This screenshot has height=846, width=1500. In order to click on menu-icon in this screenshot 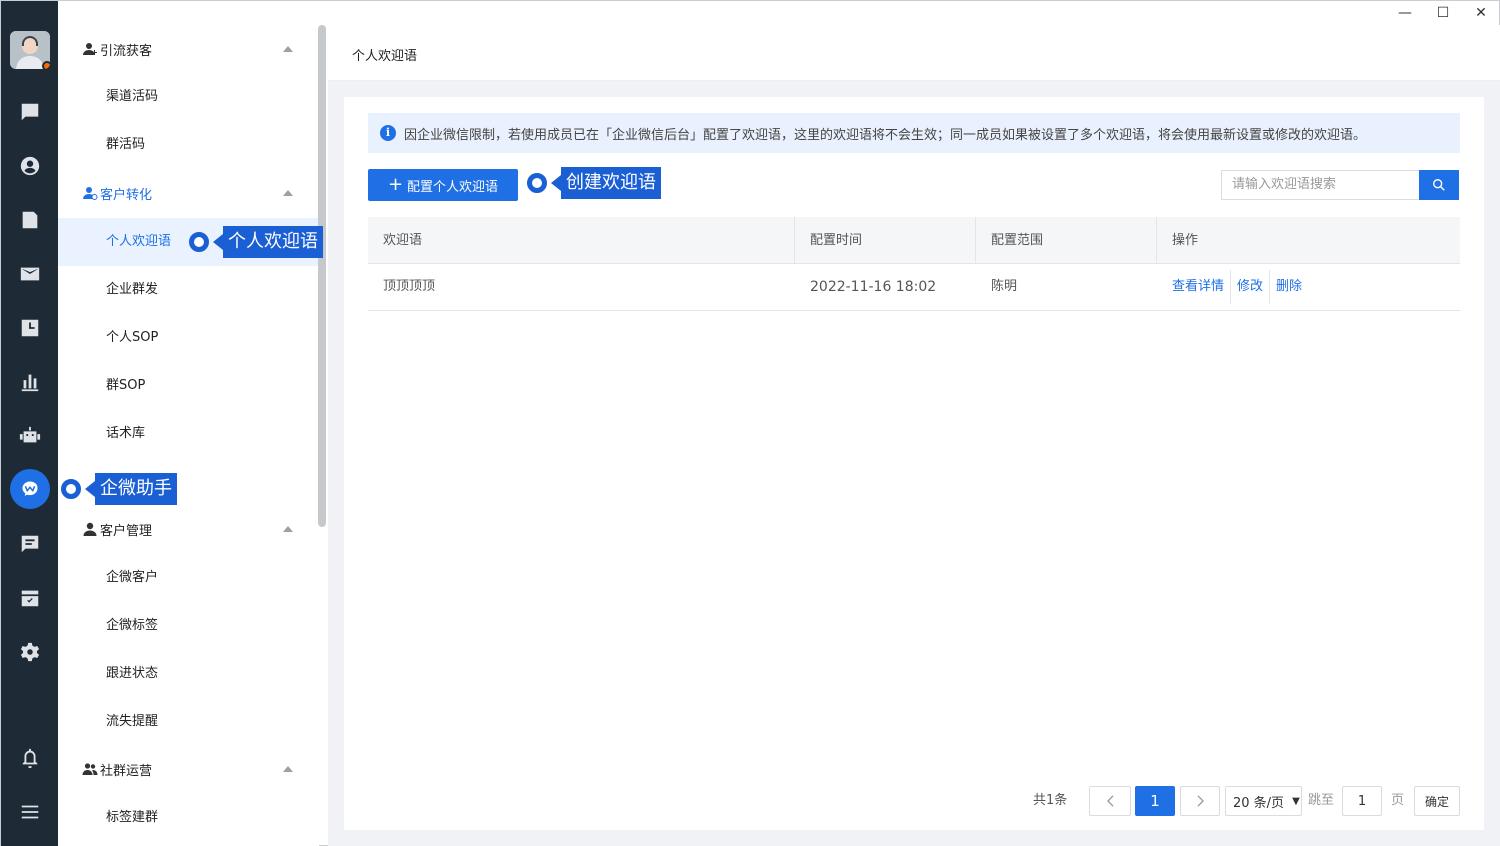, I will do `click(30, 812)`.